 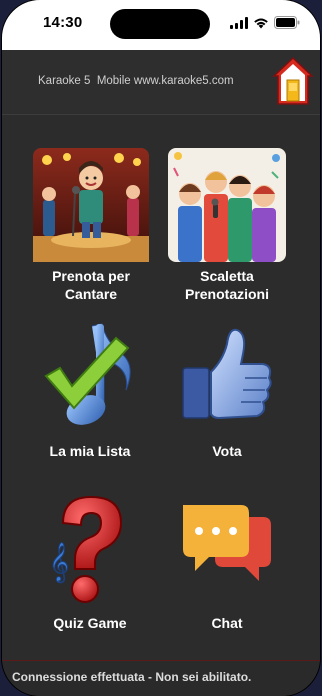 I want to click on dynamic-island, so click(x=160, y=24).